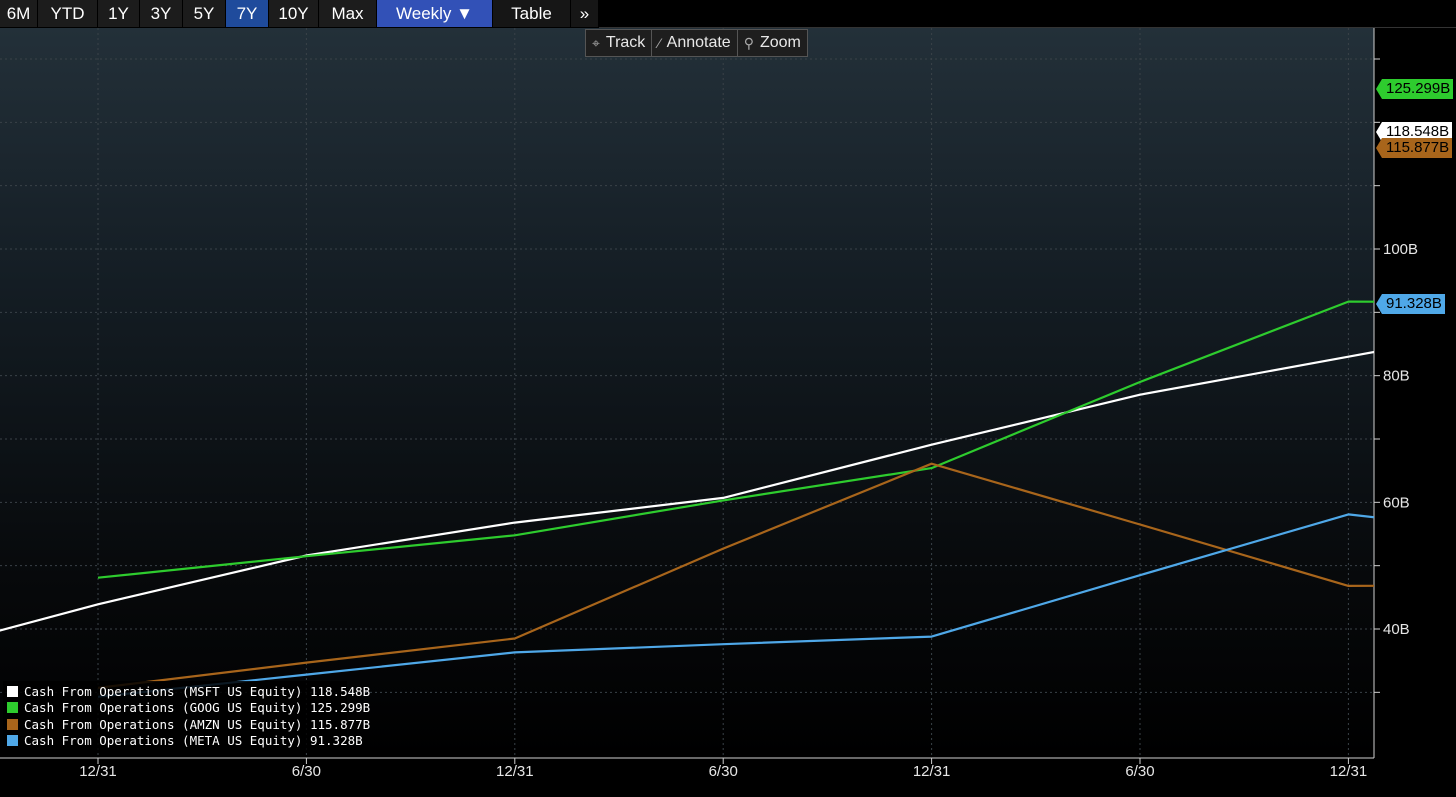 Image resolution: width=1456 pixels, height=797 pixels. Describe the element at coordinates (1410, 304) in the screenshot. I see `last-value-tag: 91.328B` at that location.